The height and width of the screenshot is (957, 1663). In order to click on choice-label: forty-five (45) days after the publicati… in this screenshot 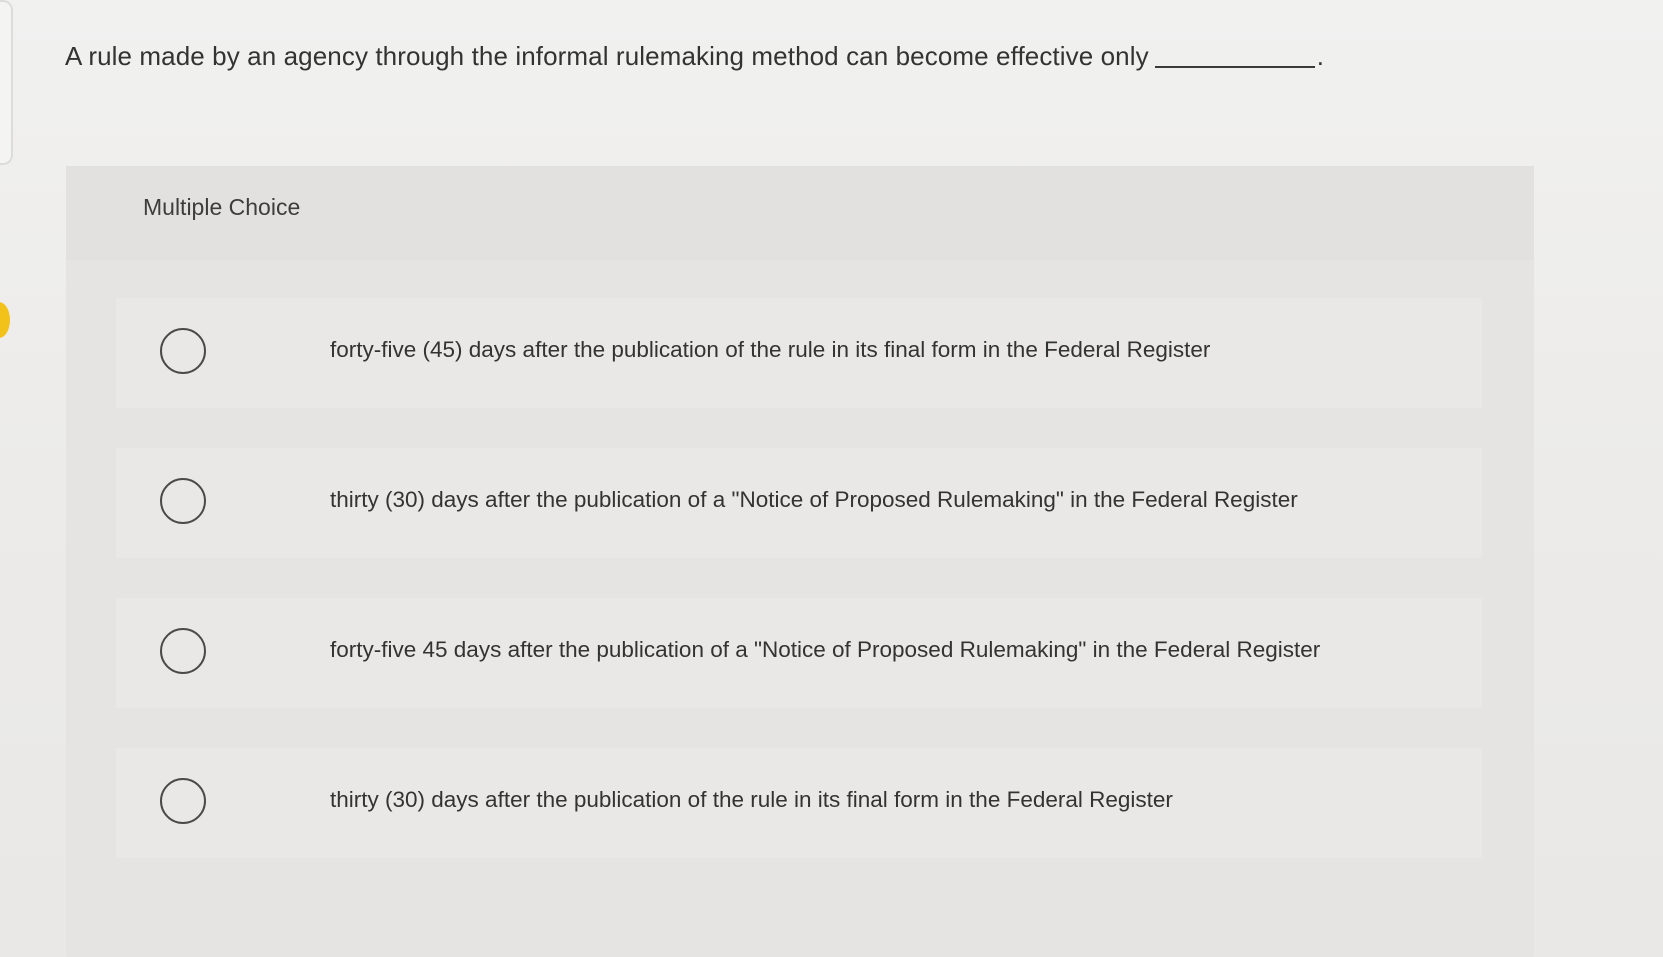, I will do `click(770, 349)`.